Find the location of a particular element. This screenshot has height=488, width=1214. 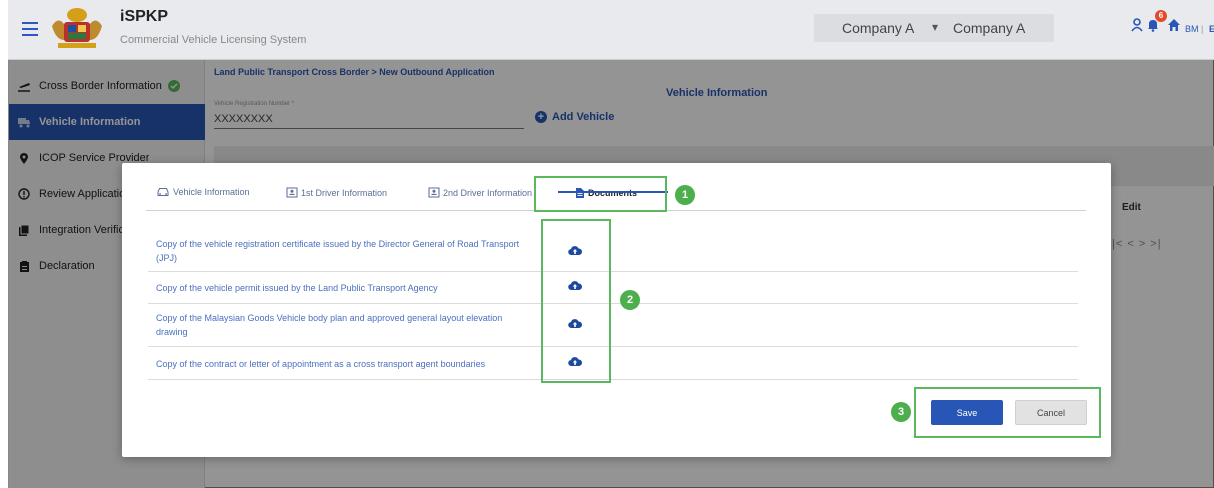

lang-bm: BM is located at coordinates (1192, 29).